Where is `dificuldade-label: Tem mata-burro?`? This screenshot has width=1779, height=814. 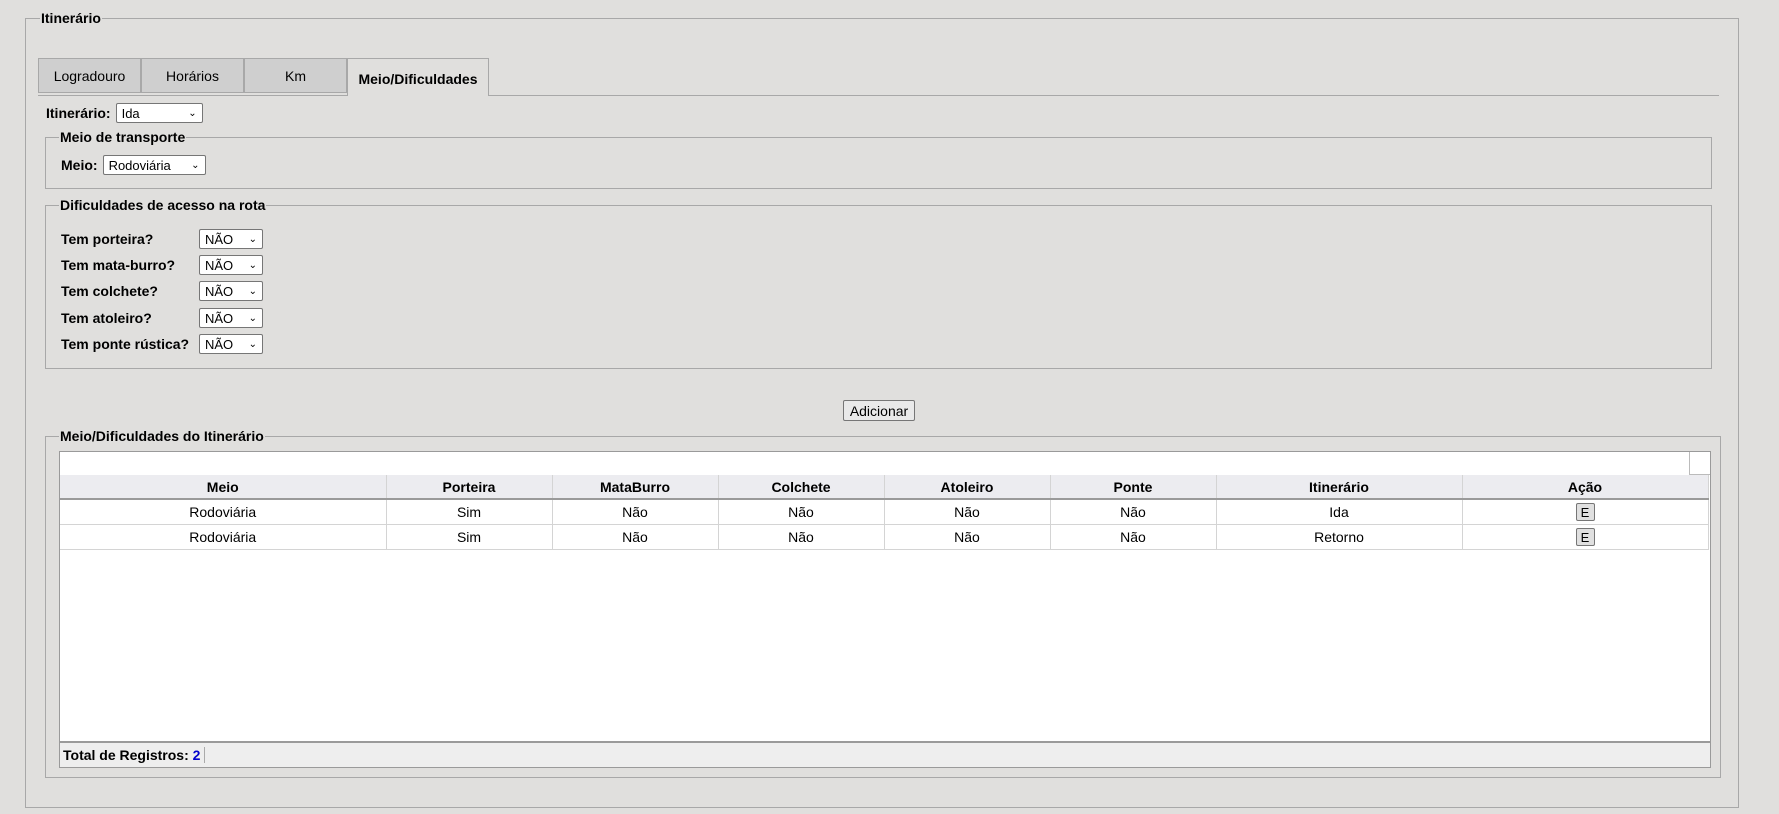
dificuldade-label: Tem mata-burro? is located at coordinates (118, 265).